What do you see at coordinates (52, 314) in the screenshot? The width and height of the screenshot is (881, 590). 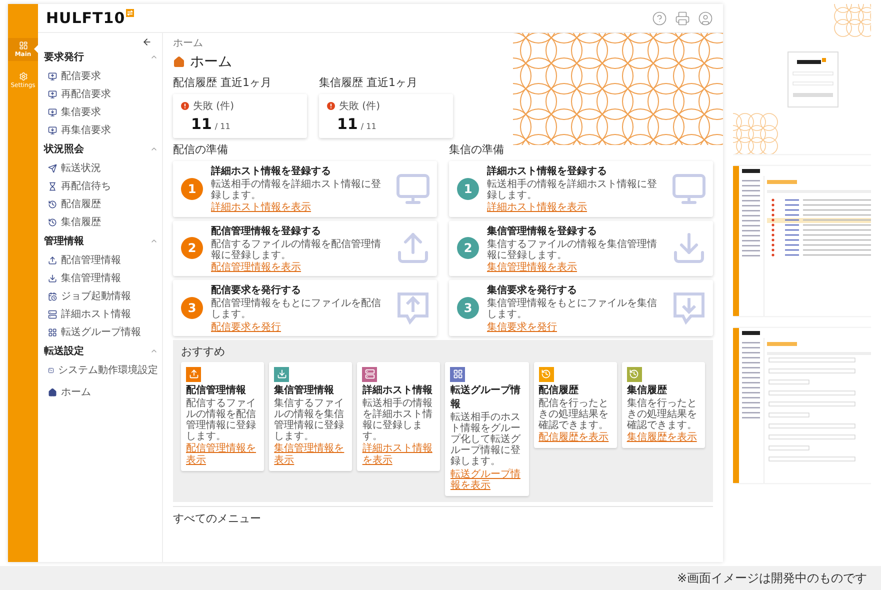 I see `server-icon` at bounding box center [52, 314].